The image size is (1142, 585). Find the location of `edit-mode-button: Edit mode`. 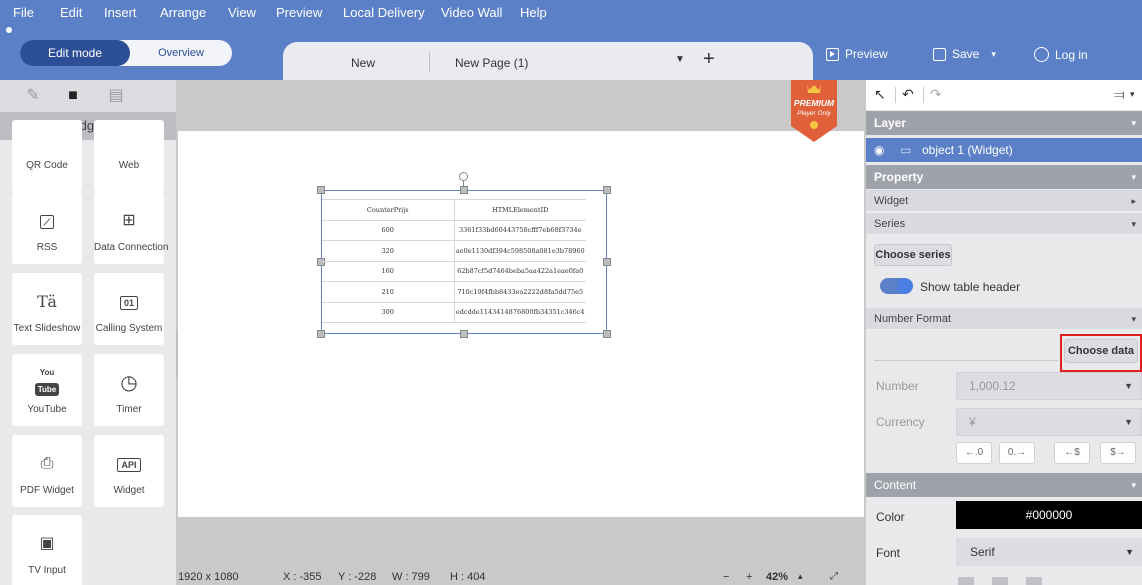

edit-mode-button: Edit mode is located at coordinates (75, 53).